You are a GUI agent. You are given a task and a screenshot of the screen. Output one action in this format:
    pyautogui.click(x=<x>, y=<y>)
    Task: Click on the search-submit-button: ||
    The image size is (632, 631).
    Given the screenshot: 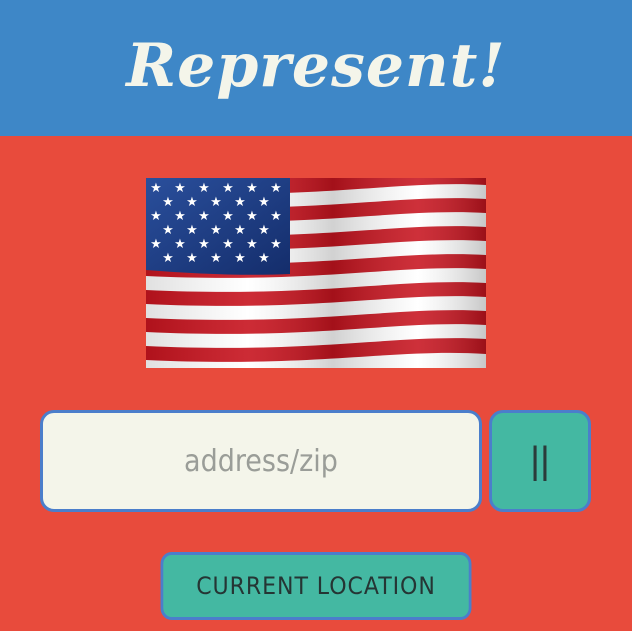 What is the action you would take?
    pyautogui.click(x=540, y=461)
    